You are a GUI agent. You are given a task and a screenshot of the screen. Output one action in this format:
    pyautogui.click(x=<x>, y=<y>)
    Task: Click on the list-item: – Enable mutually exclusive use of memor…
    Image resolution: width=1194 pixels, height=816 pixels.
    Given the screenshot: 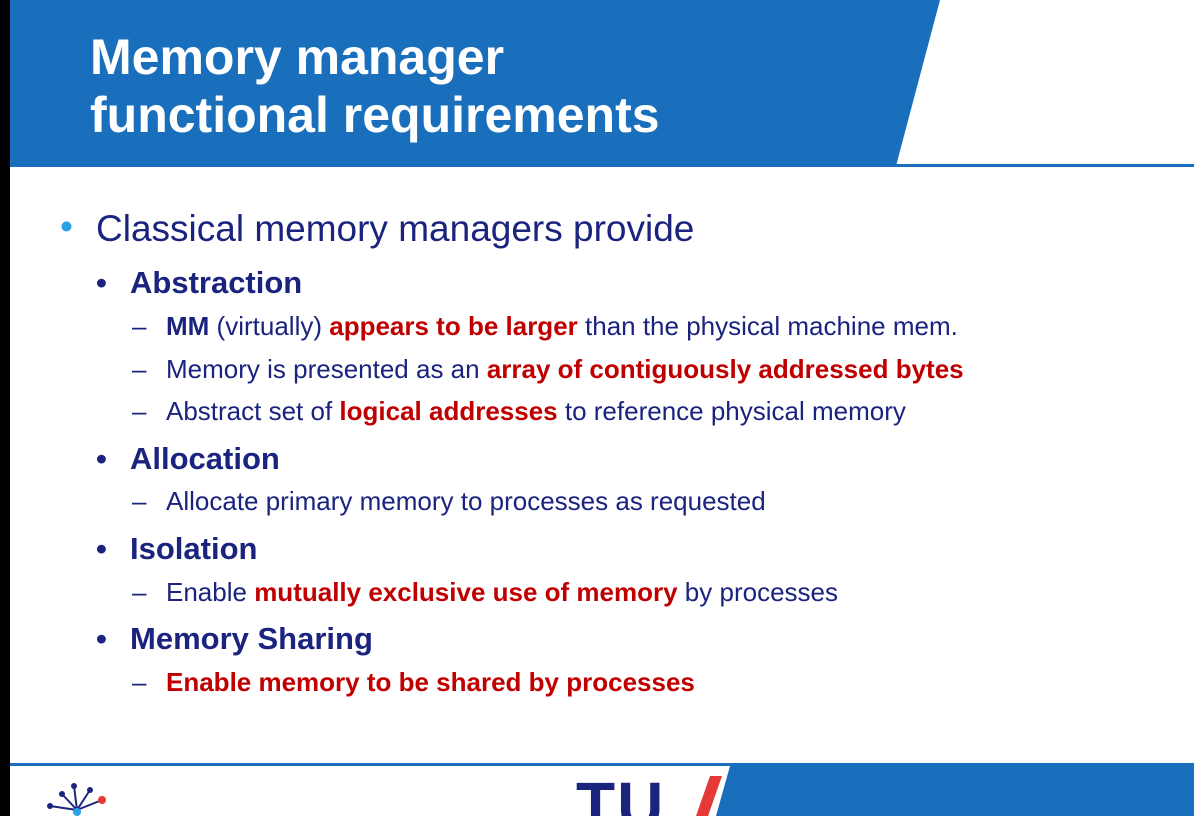 What is the action you would take?
    pyautogui.click(x=485, y=592)
    